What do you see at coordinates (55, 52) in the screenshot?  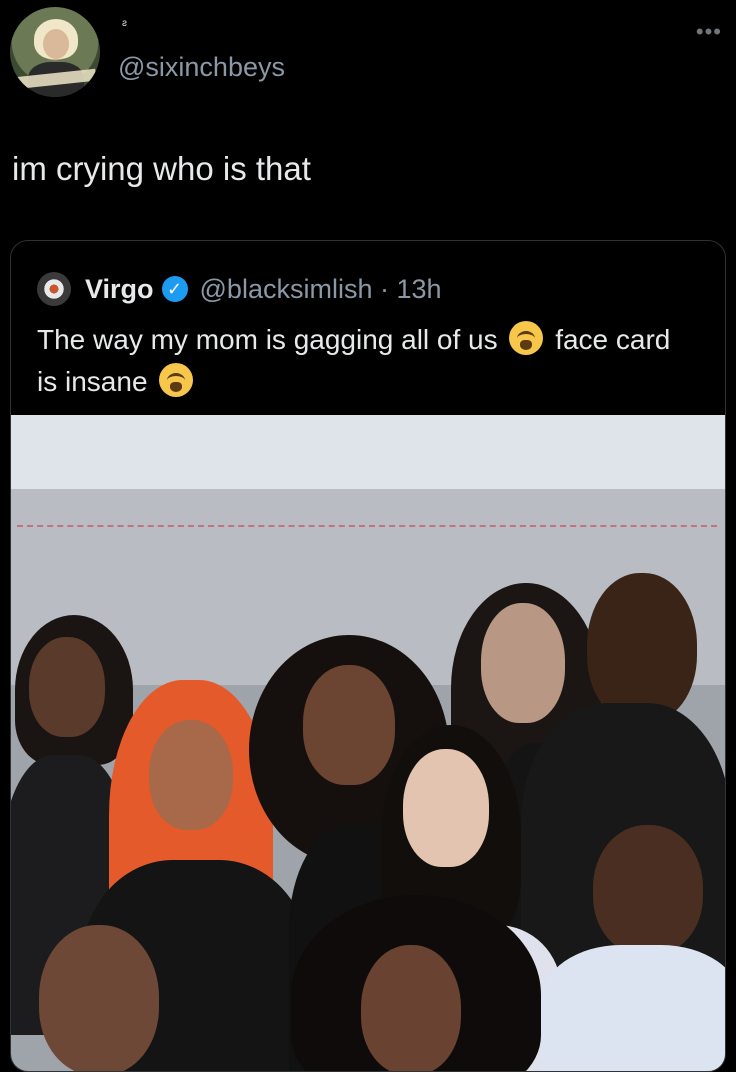 I see `author-avatar` at bounding box center [55, 52].